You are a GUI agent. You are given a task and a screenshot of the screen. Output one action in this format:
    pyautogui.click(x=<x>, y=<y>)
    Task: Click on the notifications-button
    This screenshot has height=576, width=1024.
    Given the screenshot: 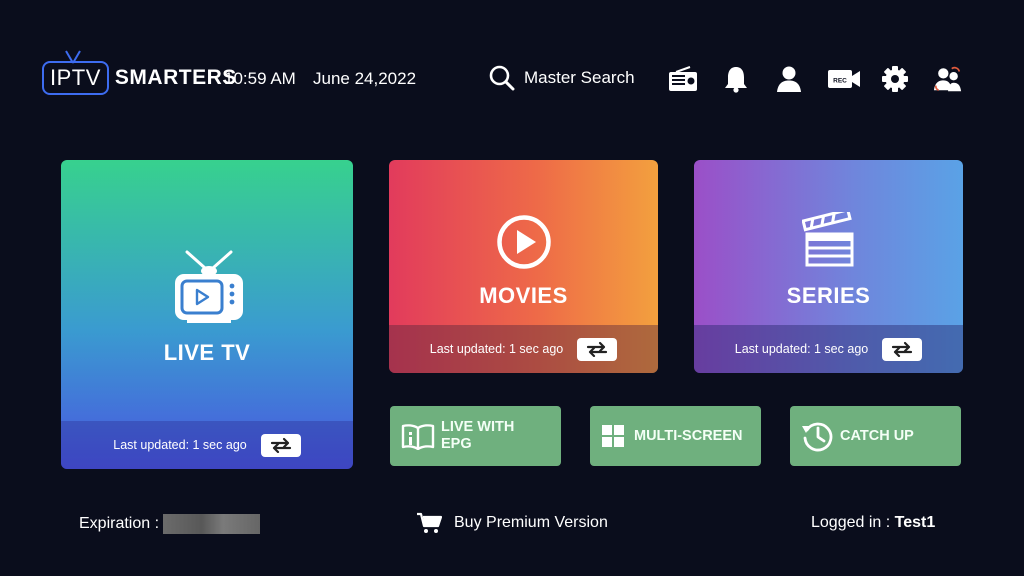 What is the action you would take?
    pyautogui.click(x=736, y=79)
    